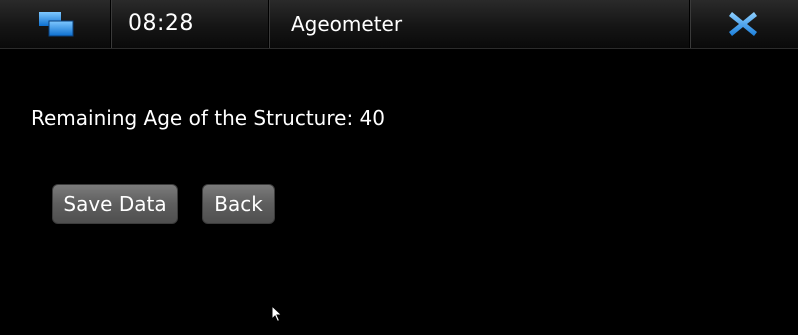 This screenshot has height=335, width=798. What do you see at coordinates (115, 204) in the screenshot?
I see `save-data-button: Save Data` at bounding box center [115, 204].